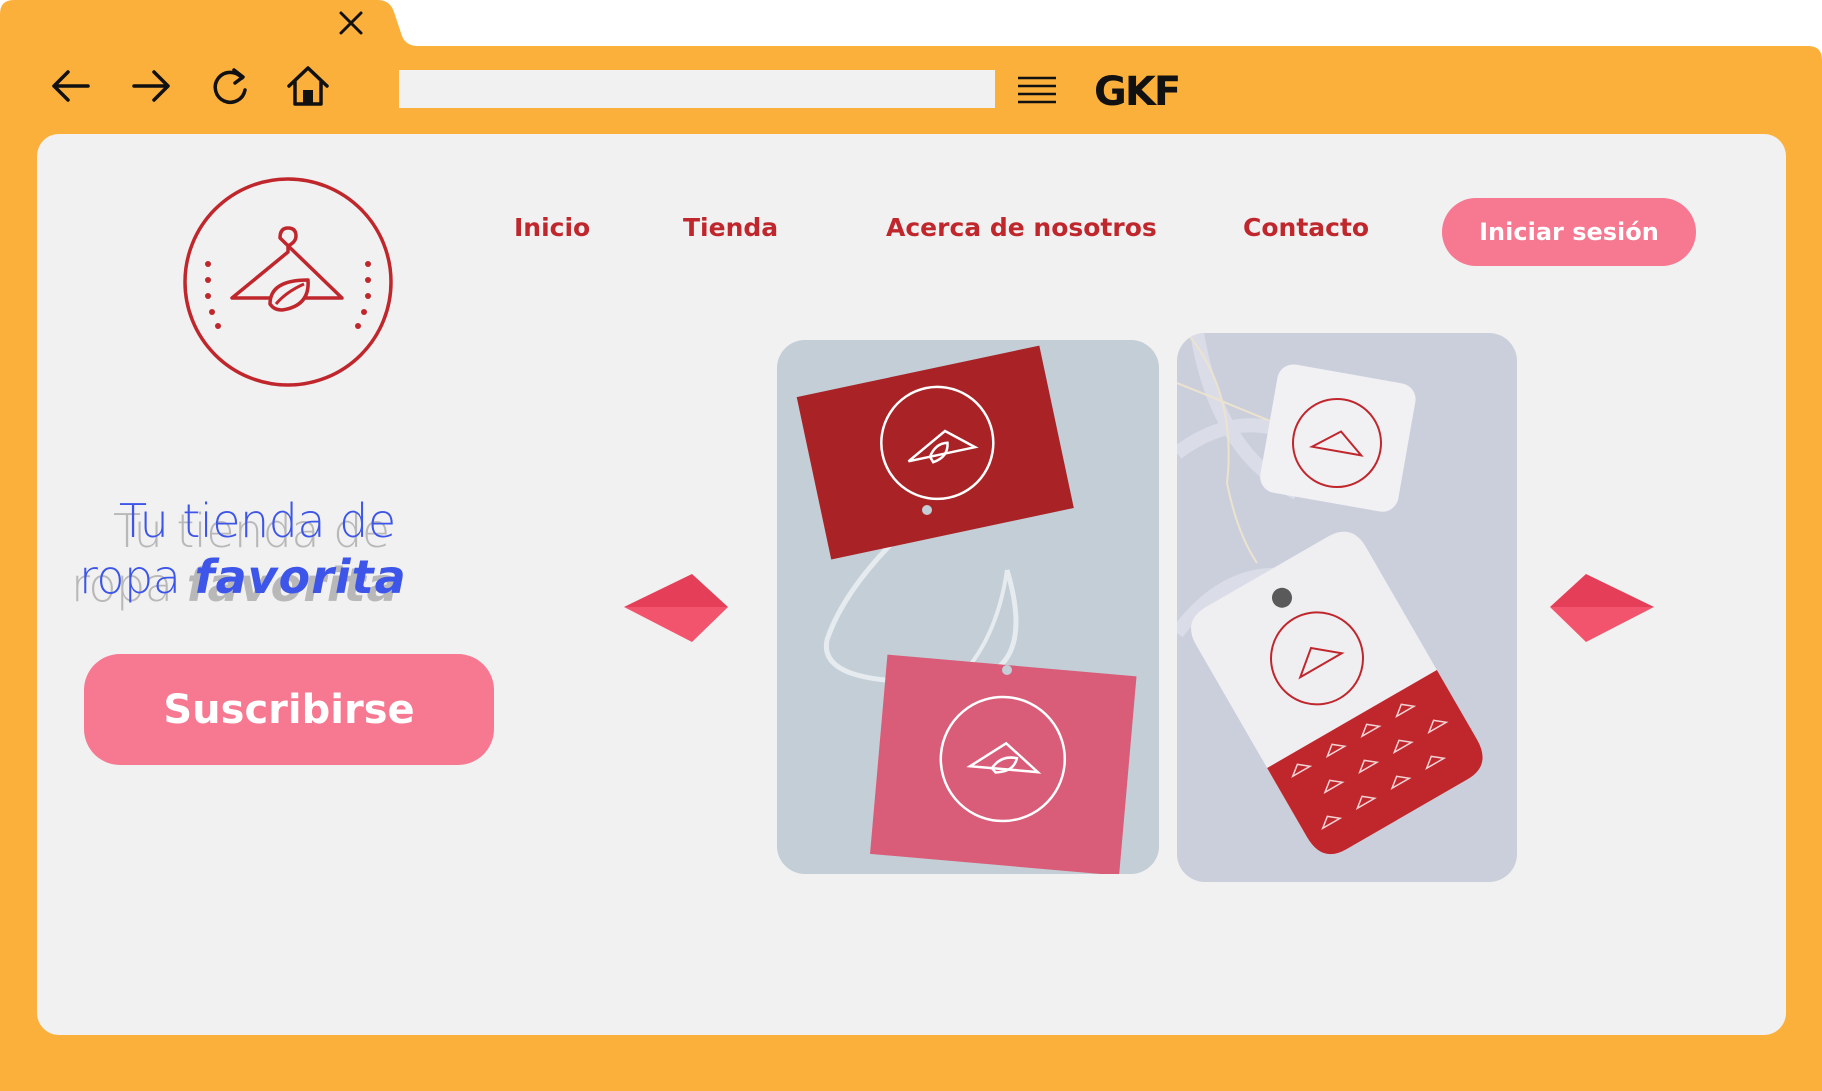 Image resolution: width=1822 pixels, height=1091 pixels. What do you see at coordinates (308, 86) in the screenshot?
I see `home-icon` at bounding box center [308, 86].